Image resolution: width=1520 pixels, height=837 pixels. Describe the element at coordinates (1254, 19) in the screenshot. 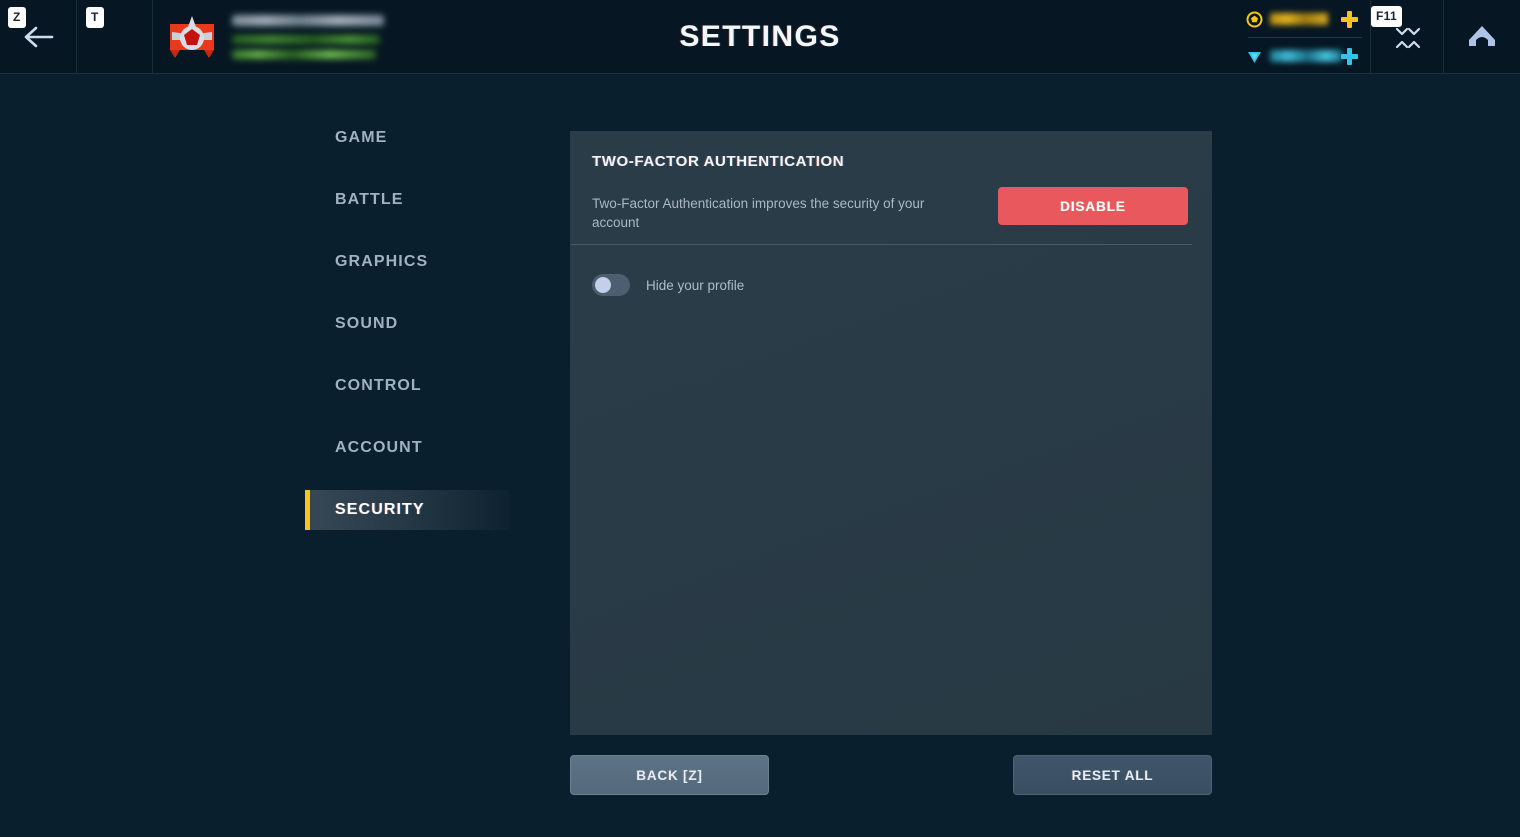

I see `gold-coin-icon` at that location.